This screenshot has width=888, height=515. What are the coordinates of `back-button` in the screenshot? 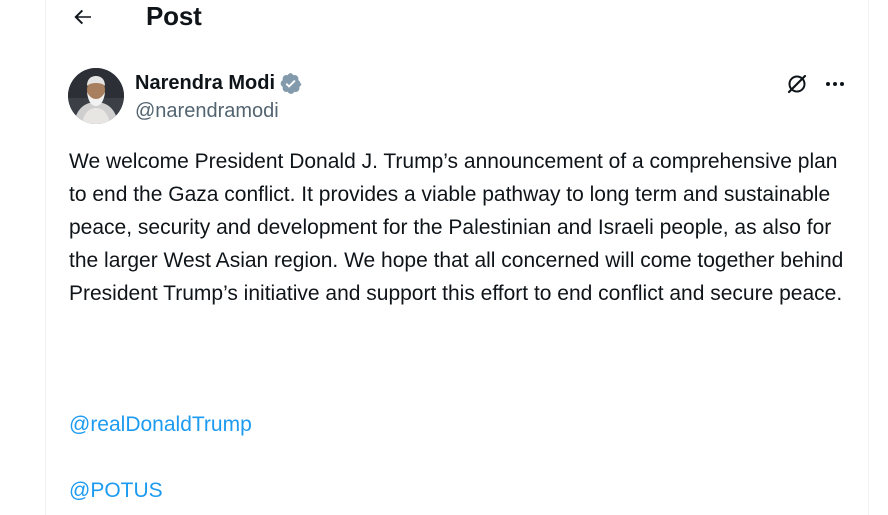 It's located at (83, 17).